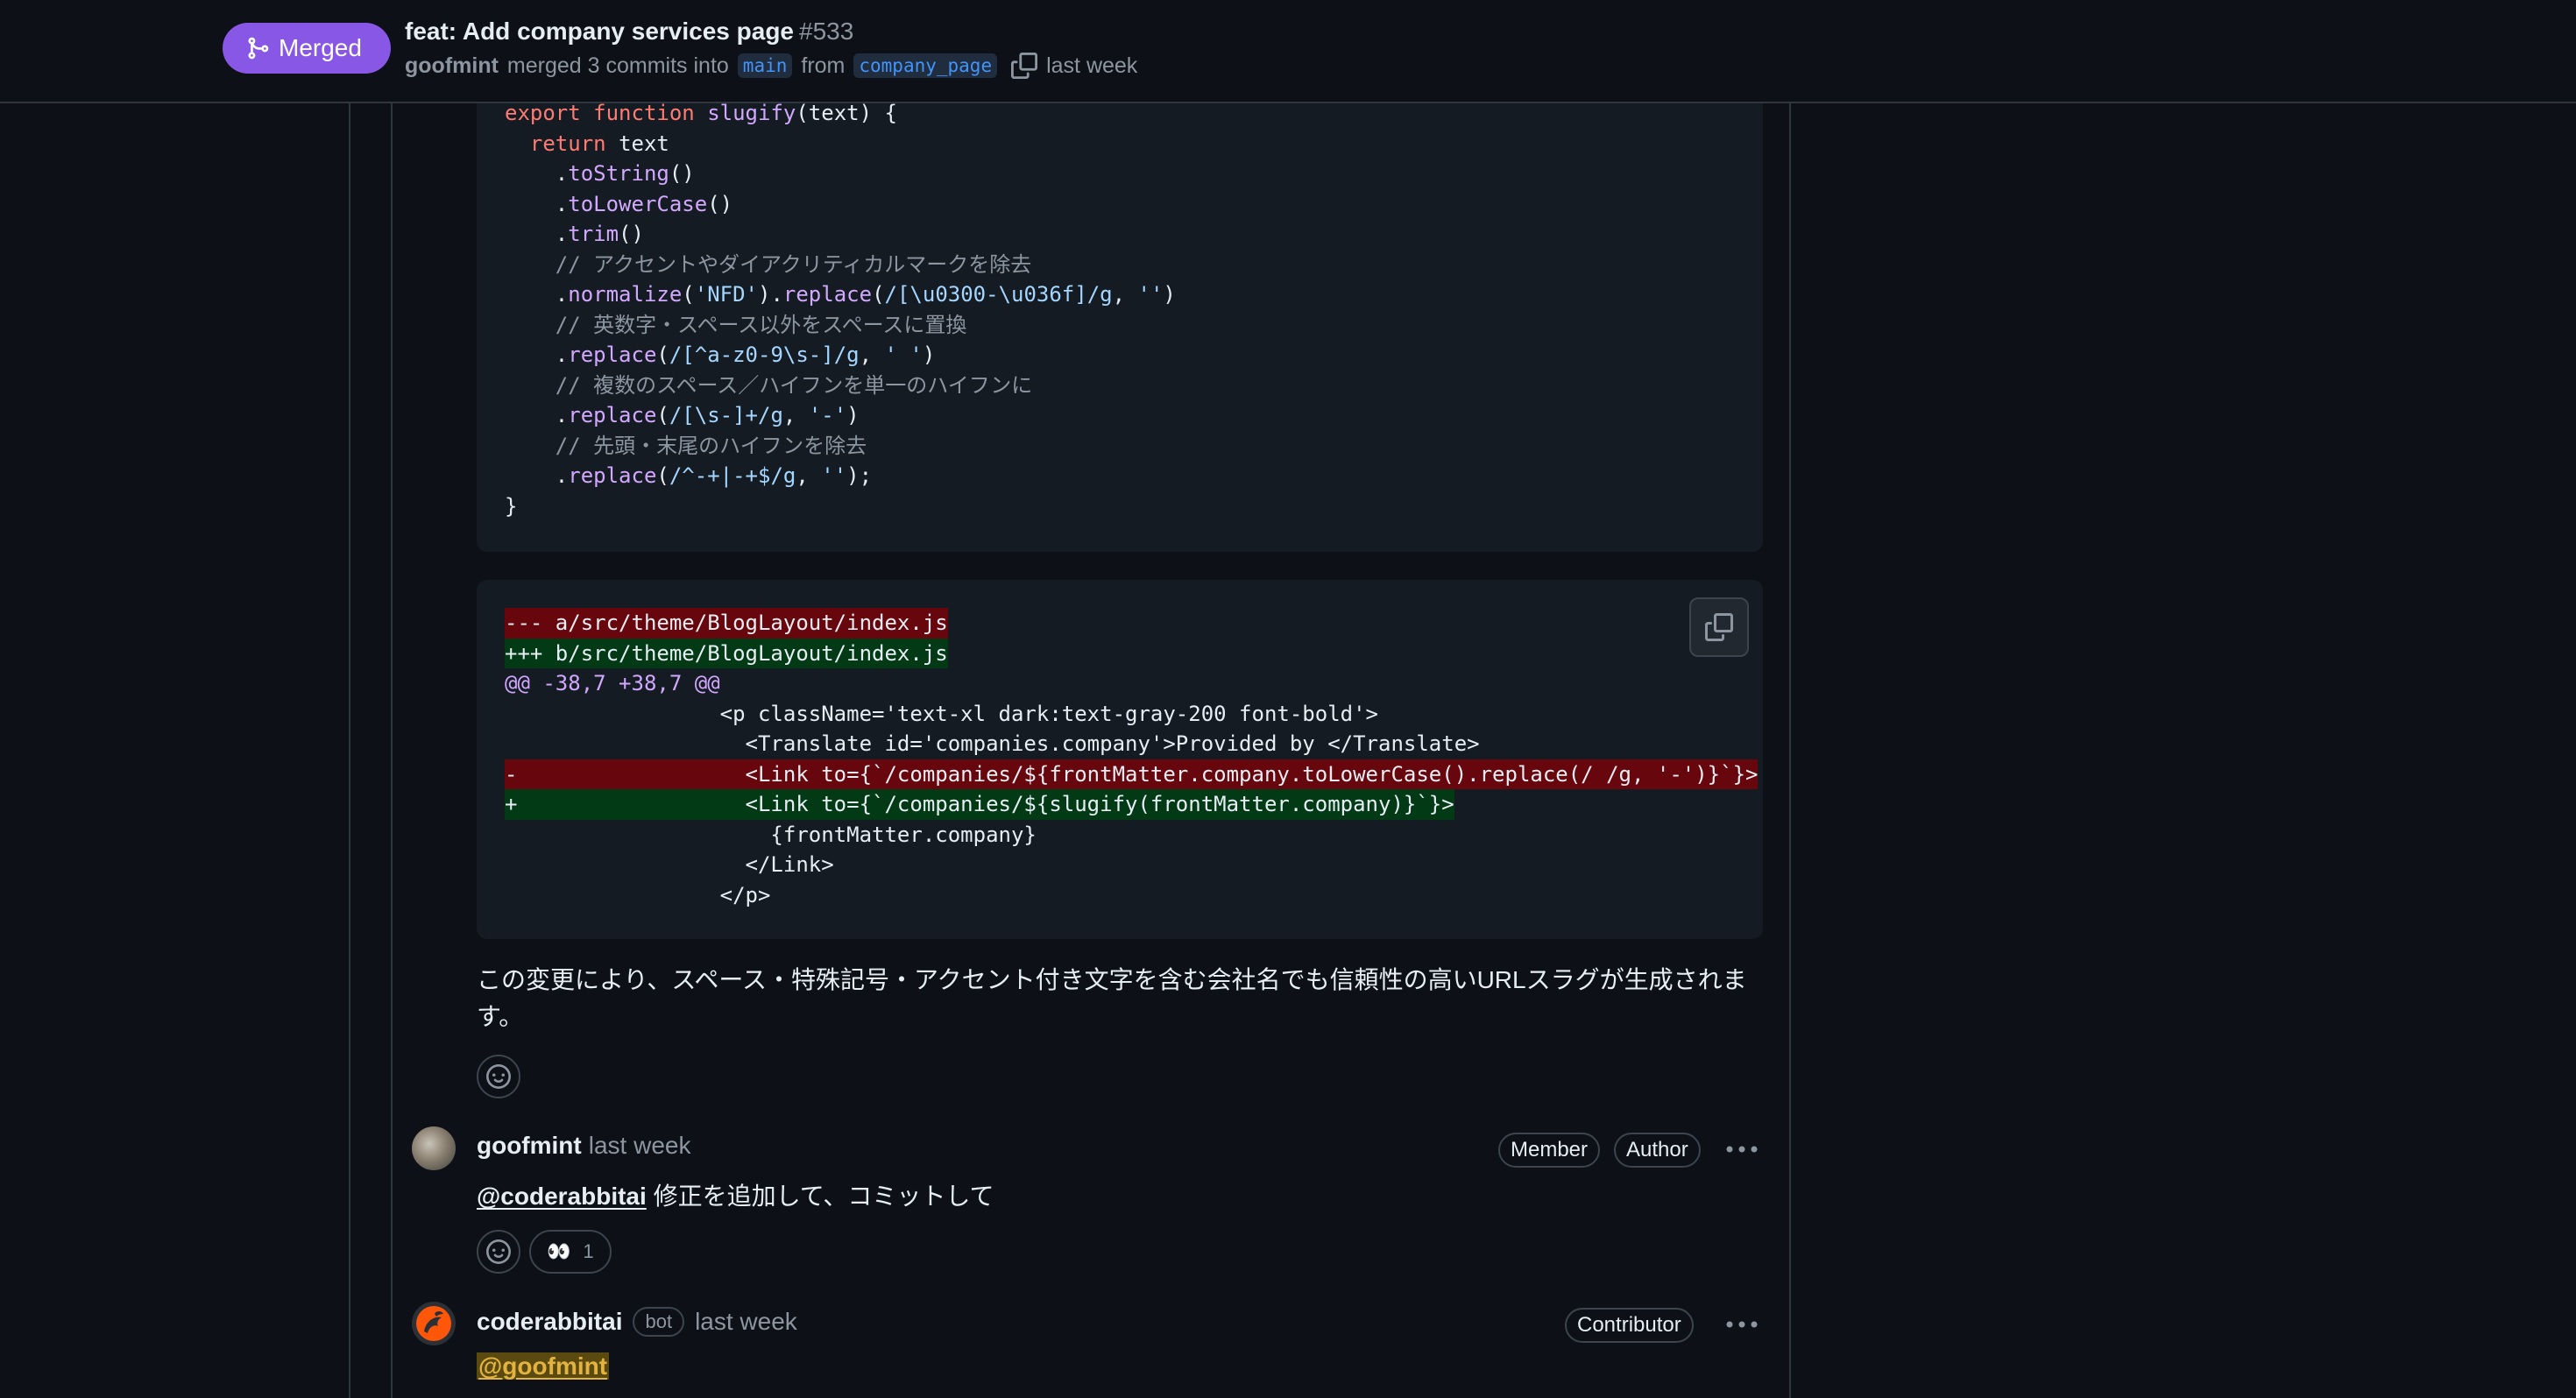 The height and width of the screenshot is (1398, 2576). Describe the element at coordinates (650, 113) in the screenshot. I see `code-token: function` at that location.